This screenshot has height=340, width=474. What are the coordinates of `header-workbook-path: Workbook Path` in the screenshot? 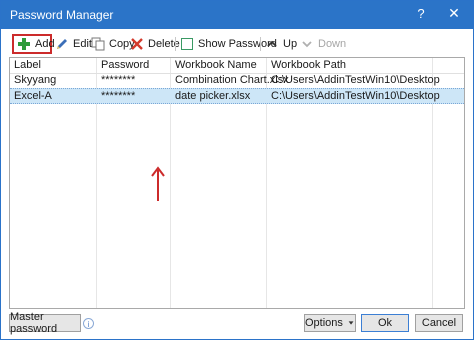 It's located at (308, 65).